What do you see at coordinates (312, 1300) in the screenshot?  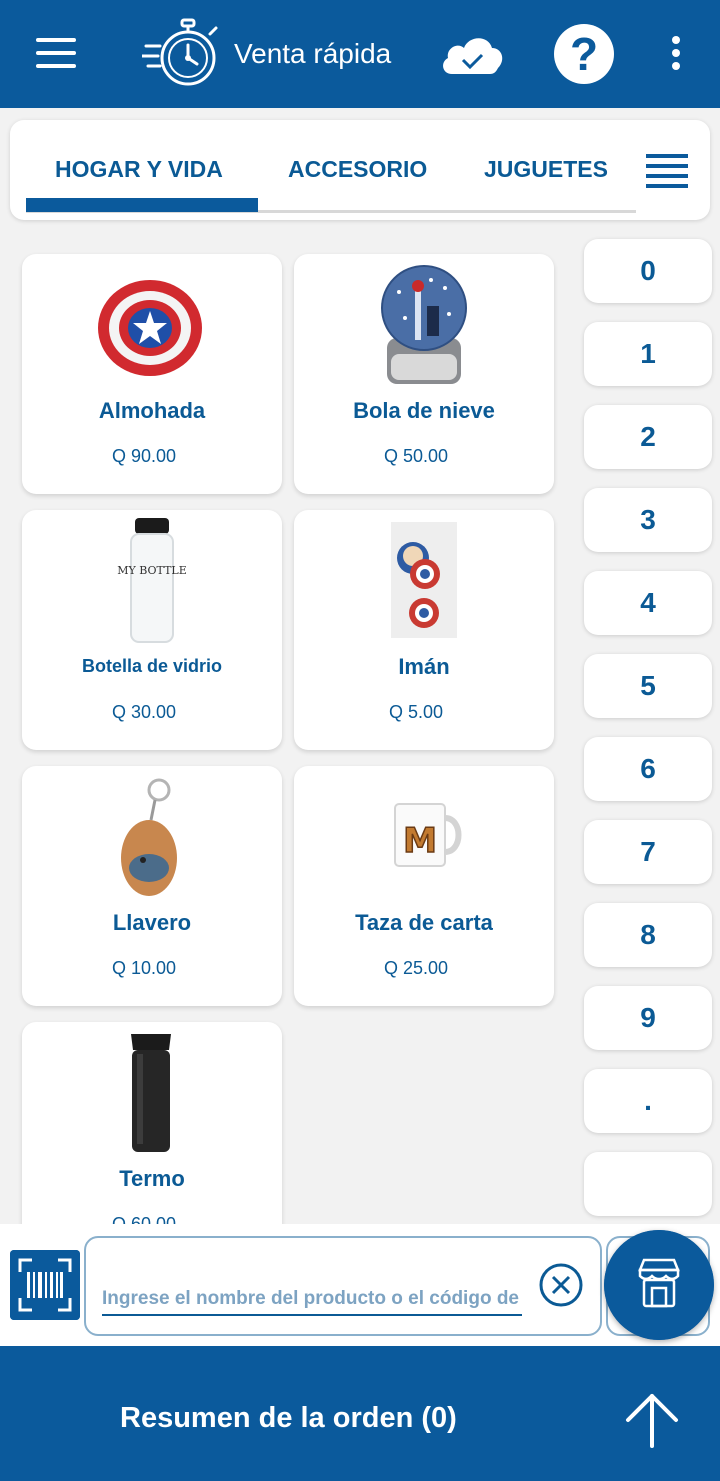 I see `search-input` at bounding box center [312, 1300].